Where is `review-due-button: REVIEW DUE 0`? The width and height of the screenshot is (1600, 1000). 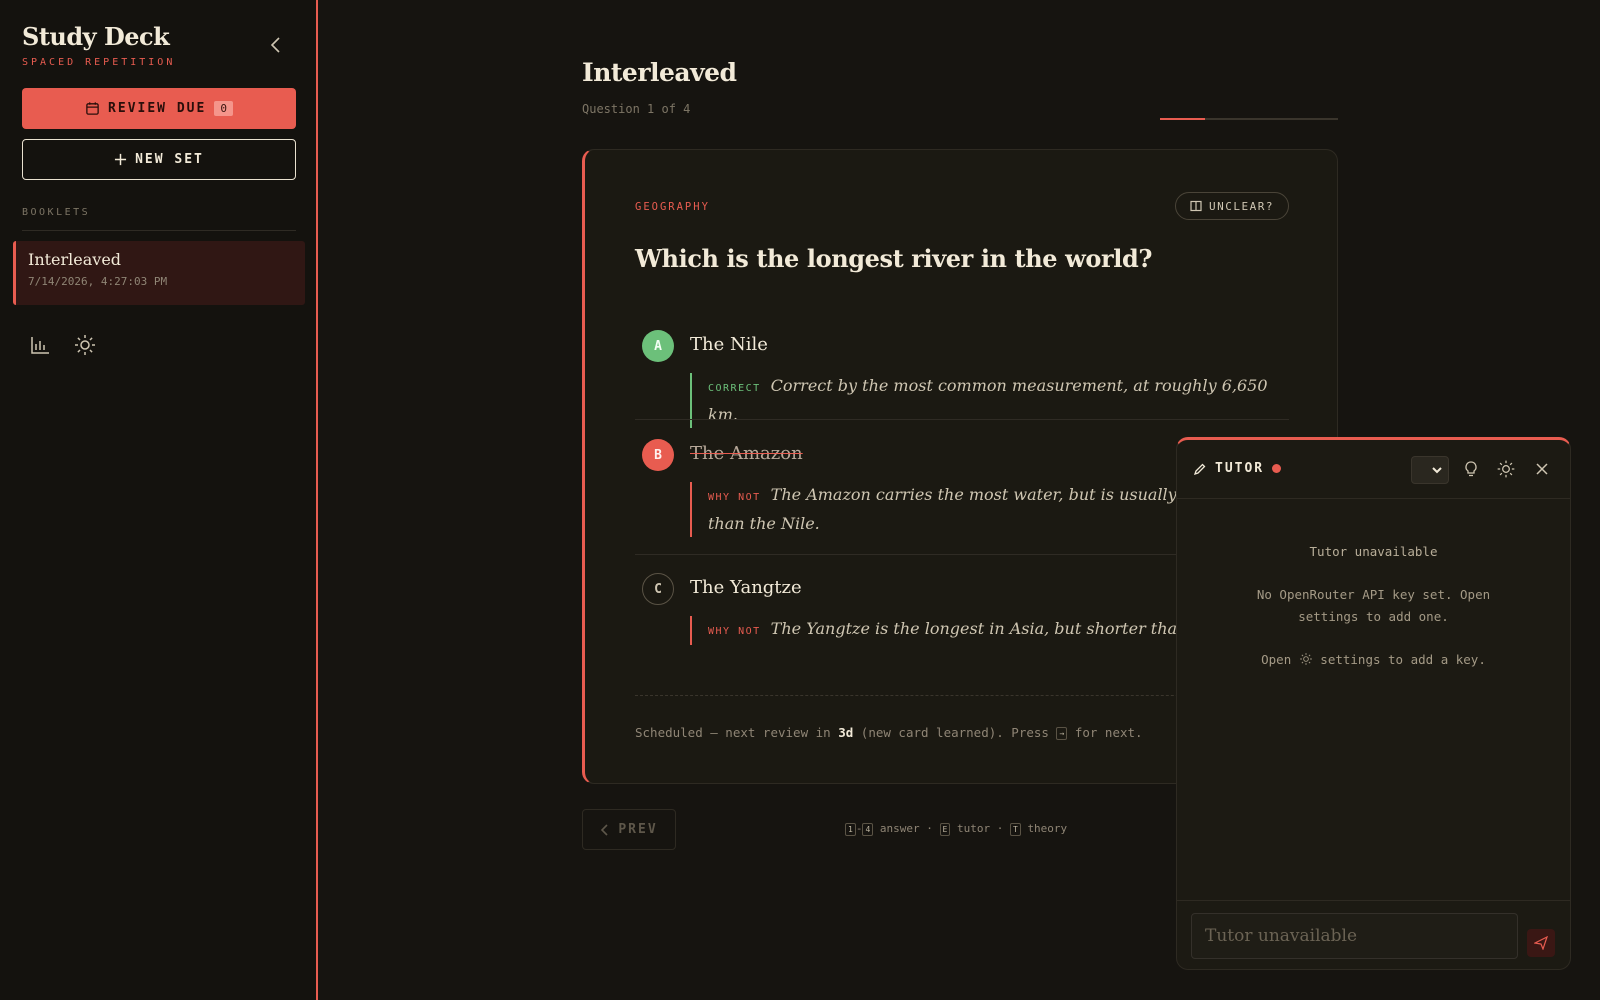 review-due-button: REVIEW DUE 0 is located at coordinates (159, 108).